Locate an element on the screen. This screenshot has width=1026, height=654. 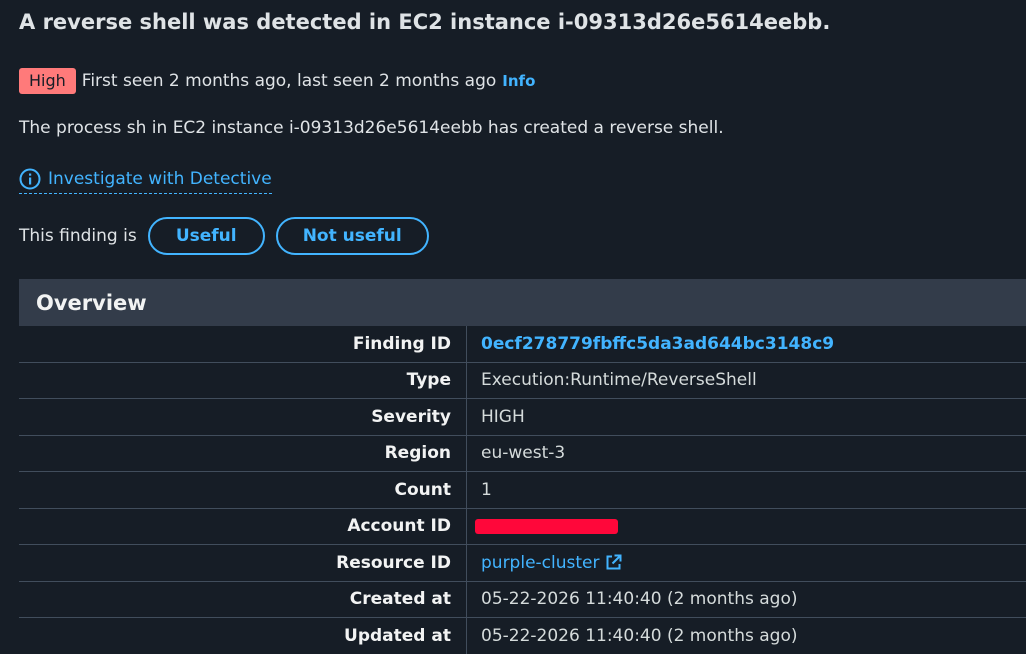
row-label: Created at is located at coordinates (243, 599).